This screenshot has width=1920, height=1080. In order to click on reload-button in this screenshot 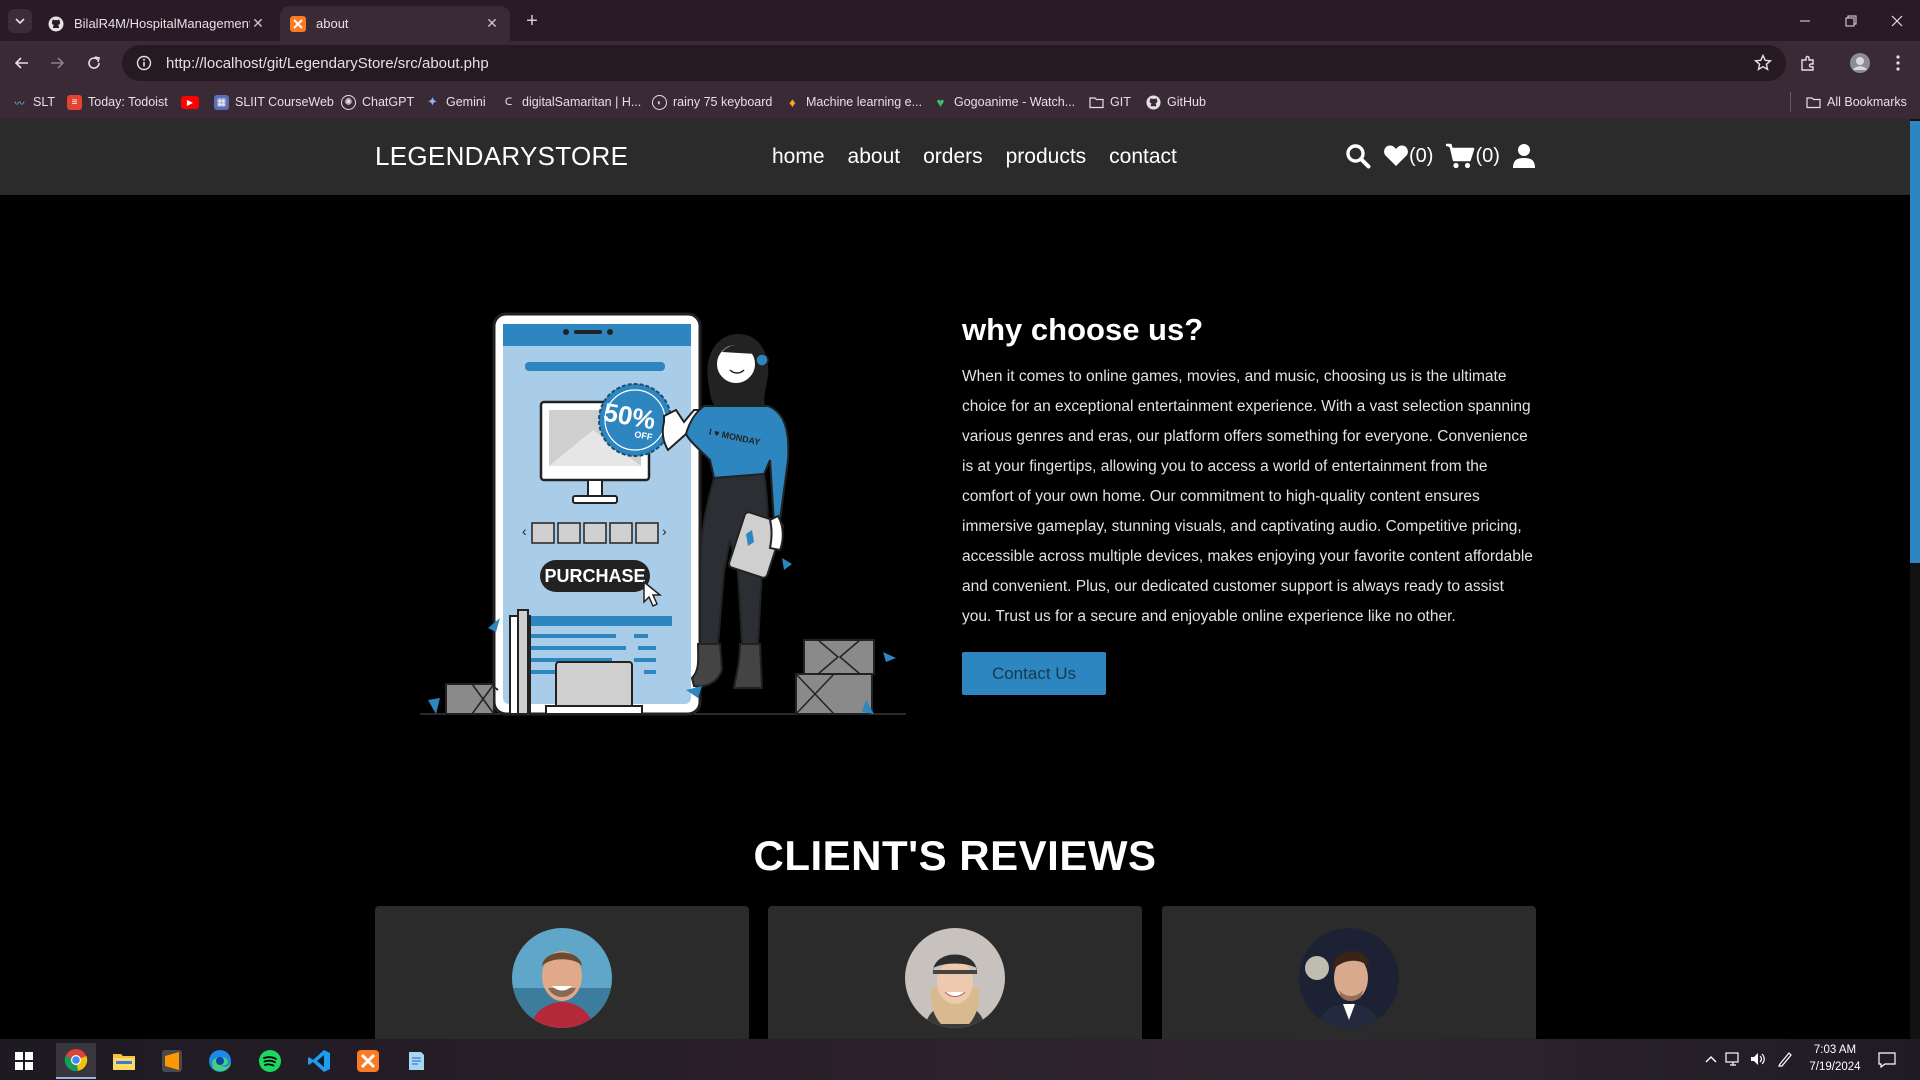, I will do `click(94, 63)`.